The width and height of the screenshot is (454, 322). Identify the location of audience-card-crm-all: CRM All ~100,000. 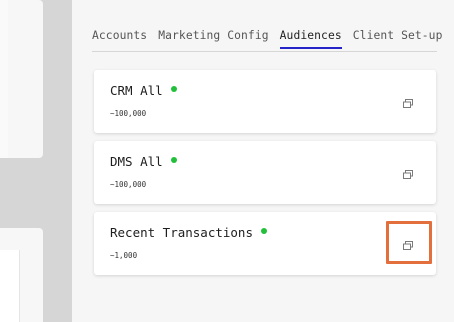
(265, 101).